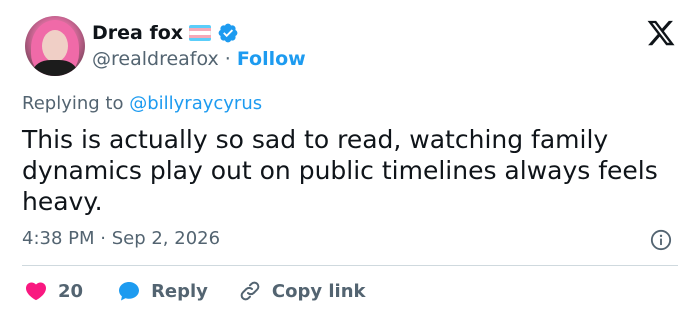 This screenshot has height=318, width=700. I want to click on replying-to: Replying to @billyraycyrus, so click(142, 103).